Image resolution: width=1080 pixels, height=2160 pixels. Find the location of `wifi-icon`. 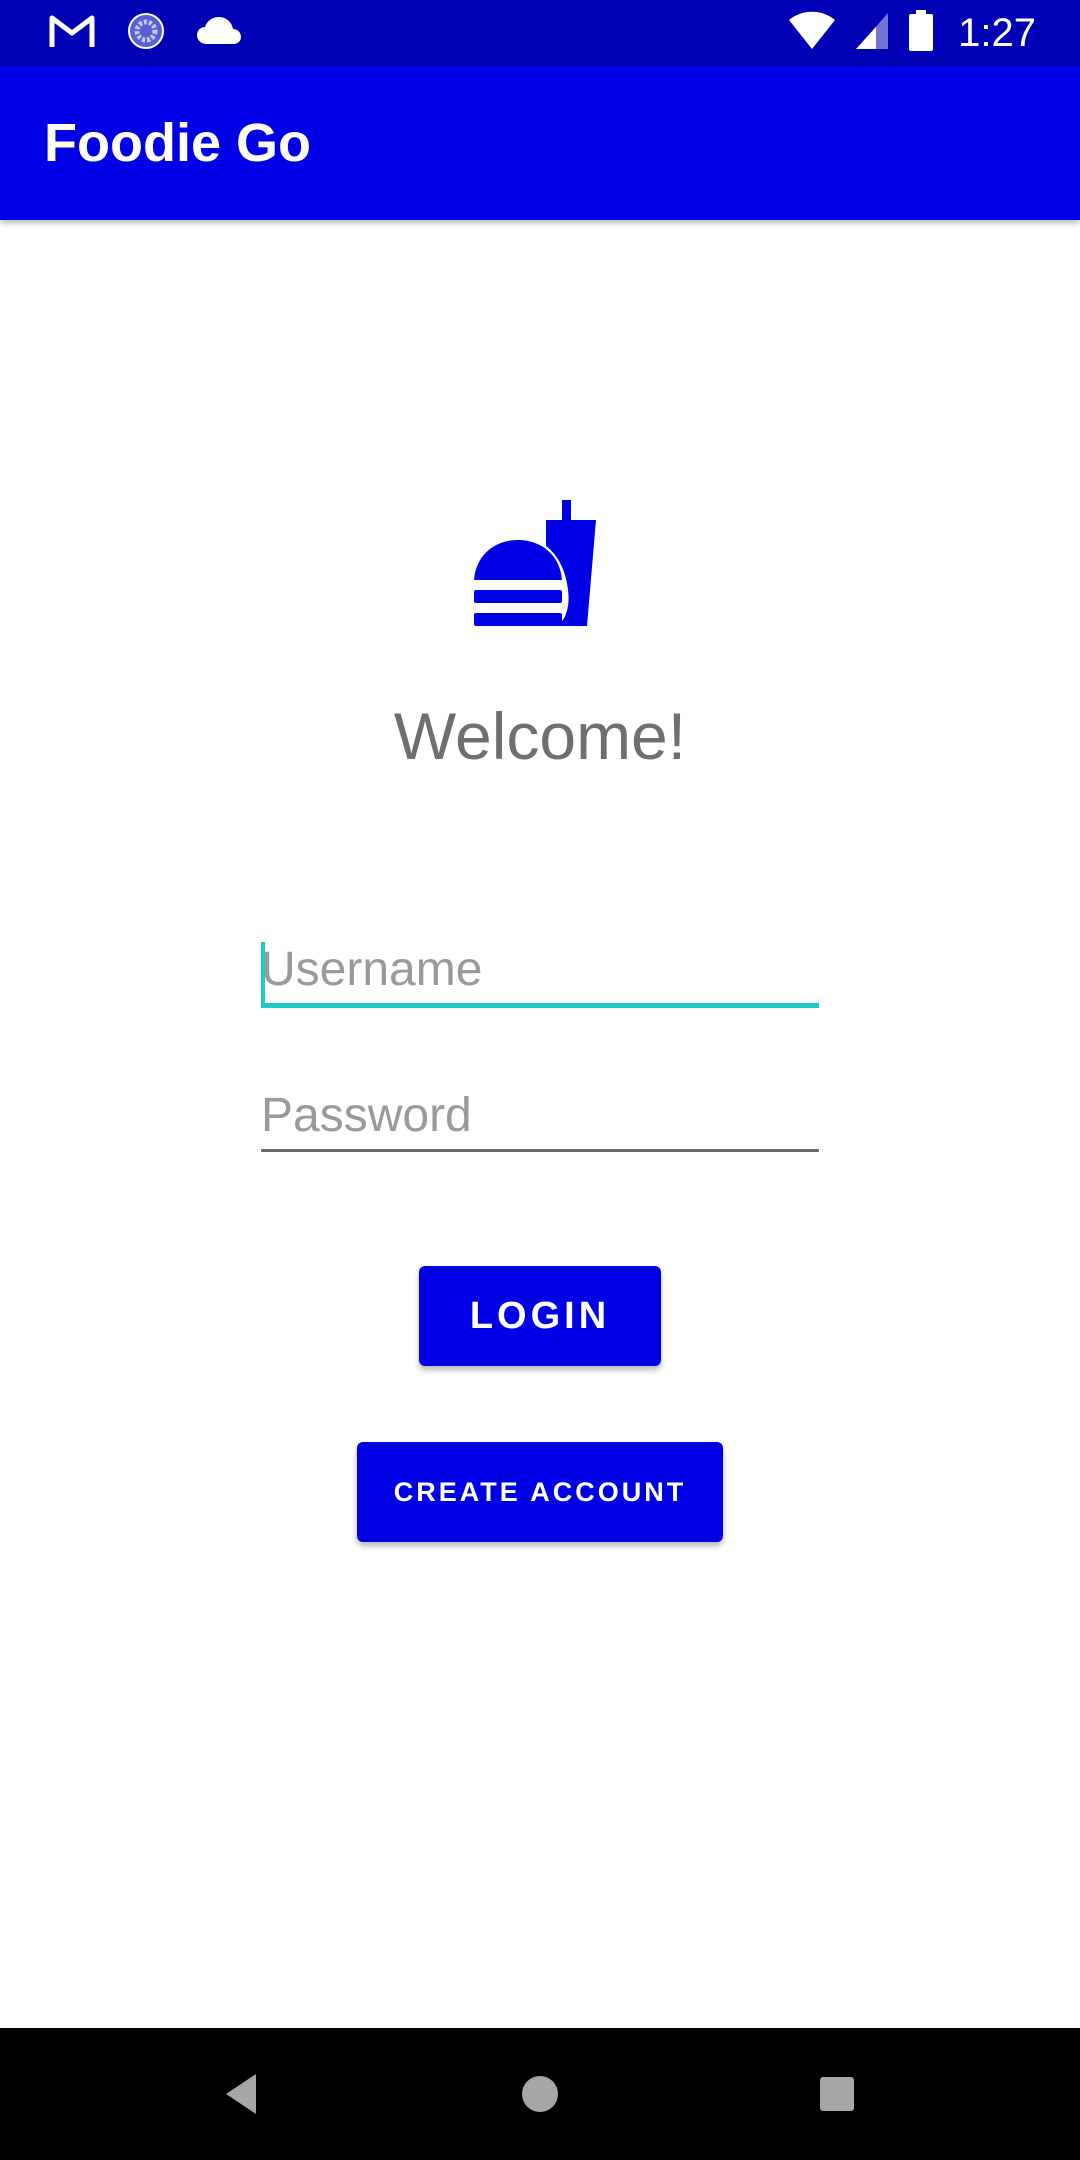

wifi-icon is located at coordinates (812, 33).